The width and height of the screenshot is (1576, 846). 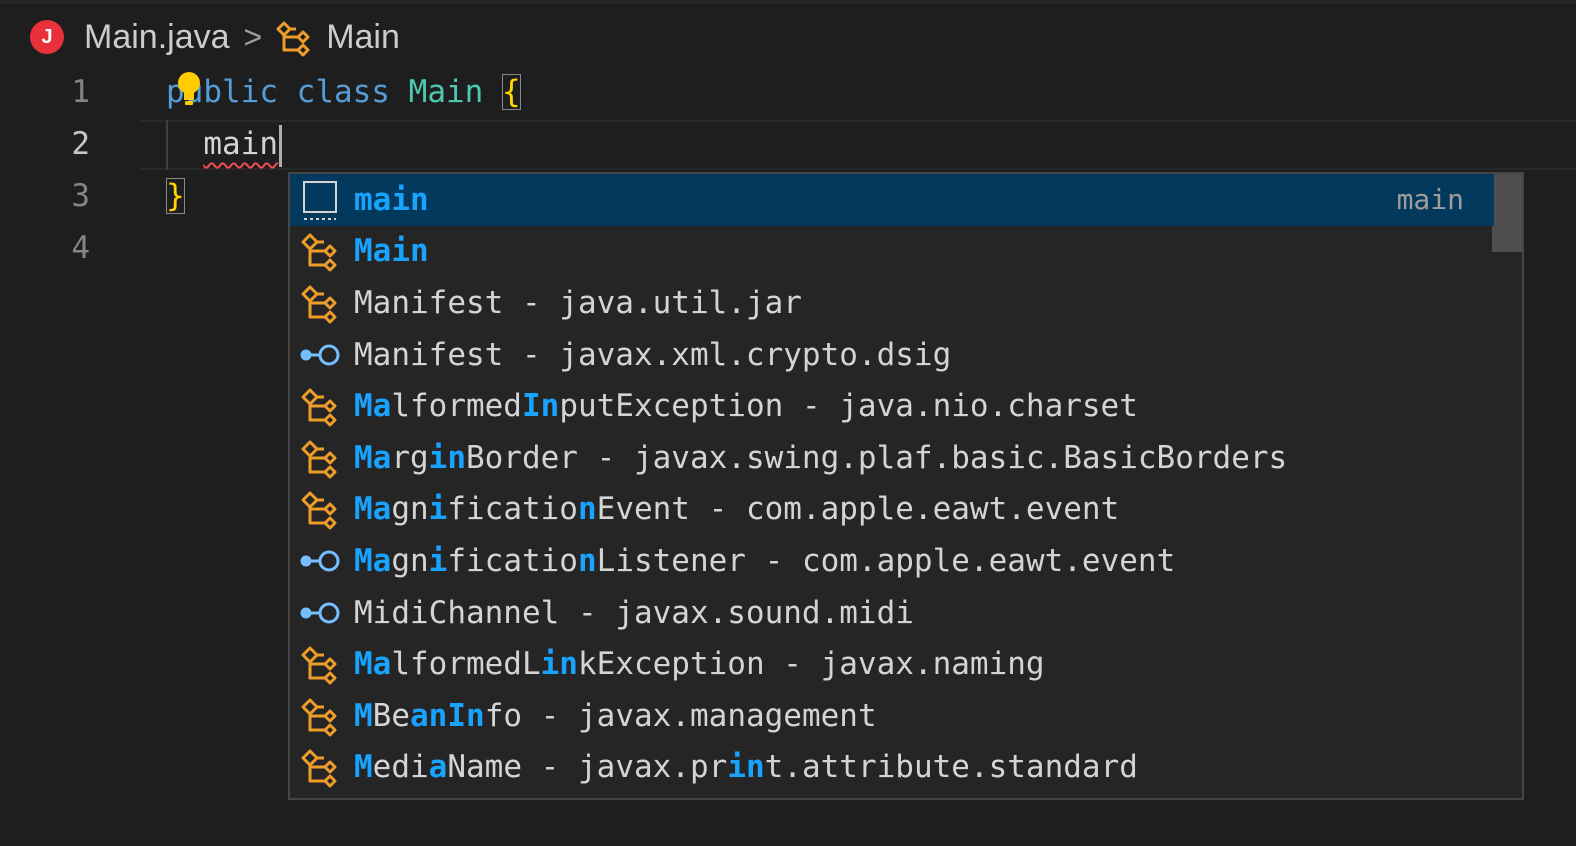 I want to click on scrollbar-thumb, so click(x=1507, y=213).